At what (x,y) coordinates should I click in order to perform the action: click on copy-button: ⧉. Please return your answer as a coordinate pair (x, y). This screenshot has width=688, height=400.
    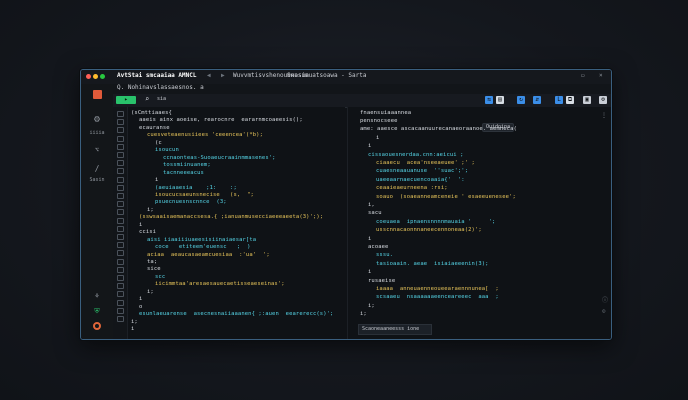
    Looking at the image, I should click on (570, 100).